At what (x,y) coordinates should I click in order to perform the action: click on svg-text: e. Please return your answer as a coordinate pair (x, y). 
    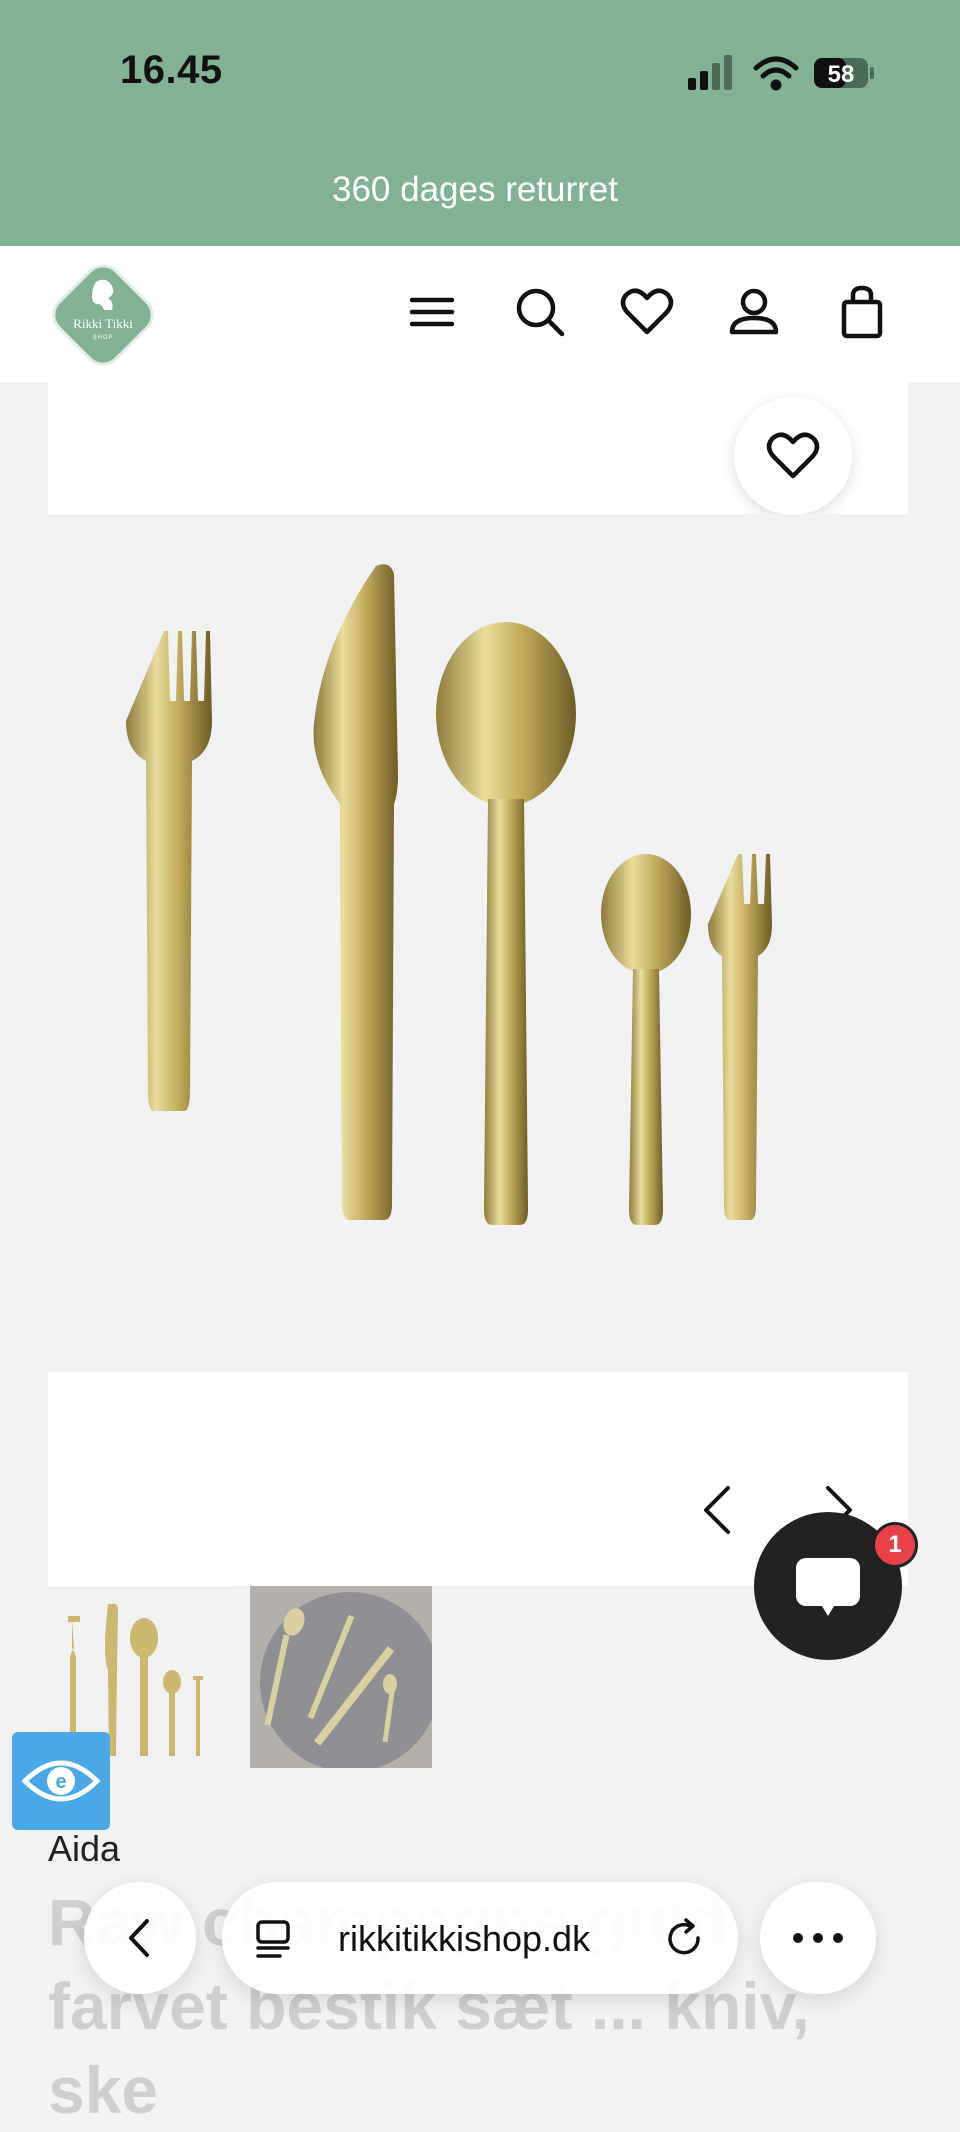
    Looking at the image, I should click on (60, 1782).